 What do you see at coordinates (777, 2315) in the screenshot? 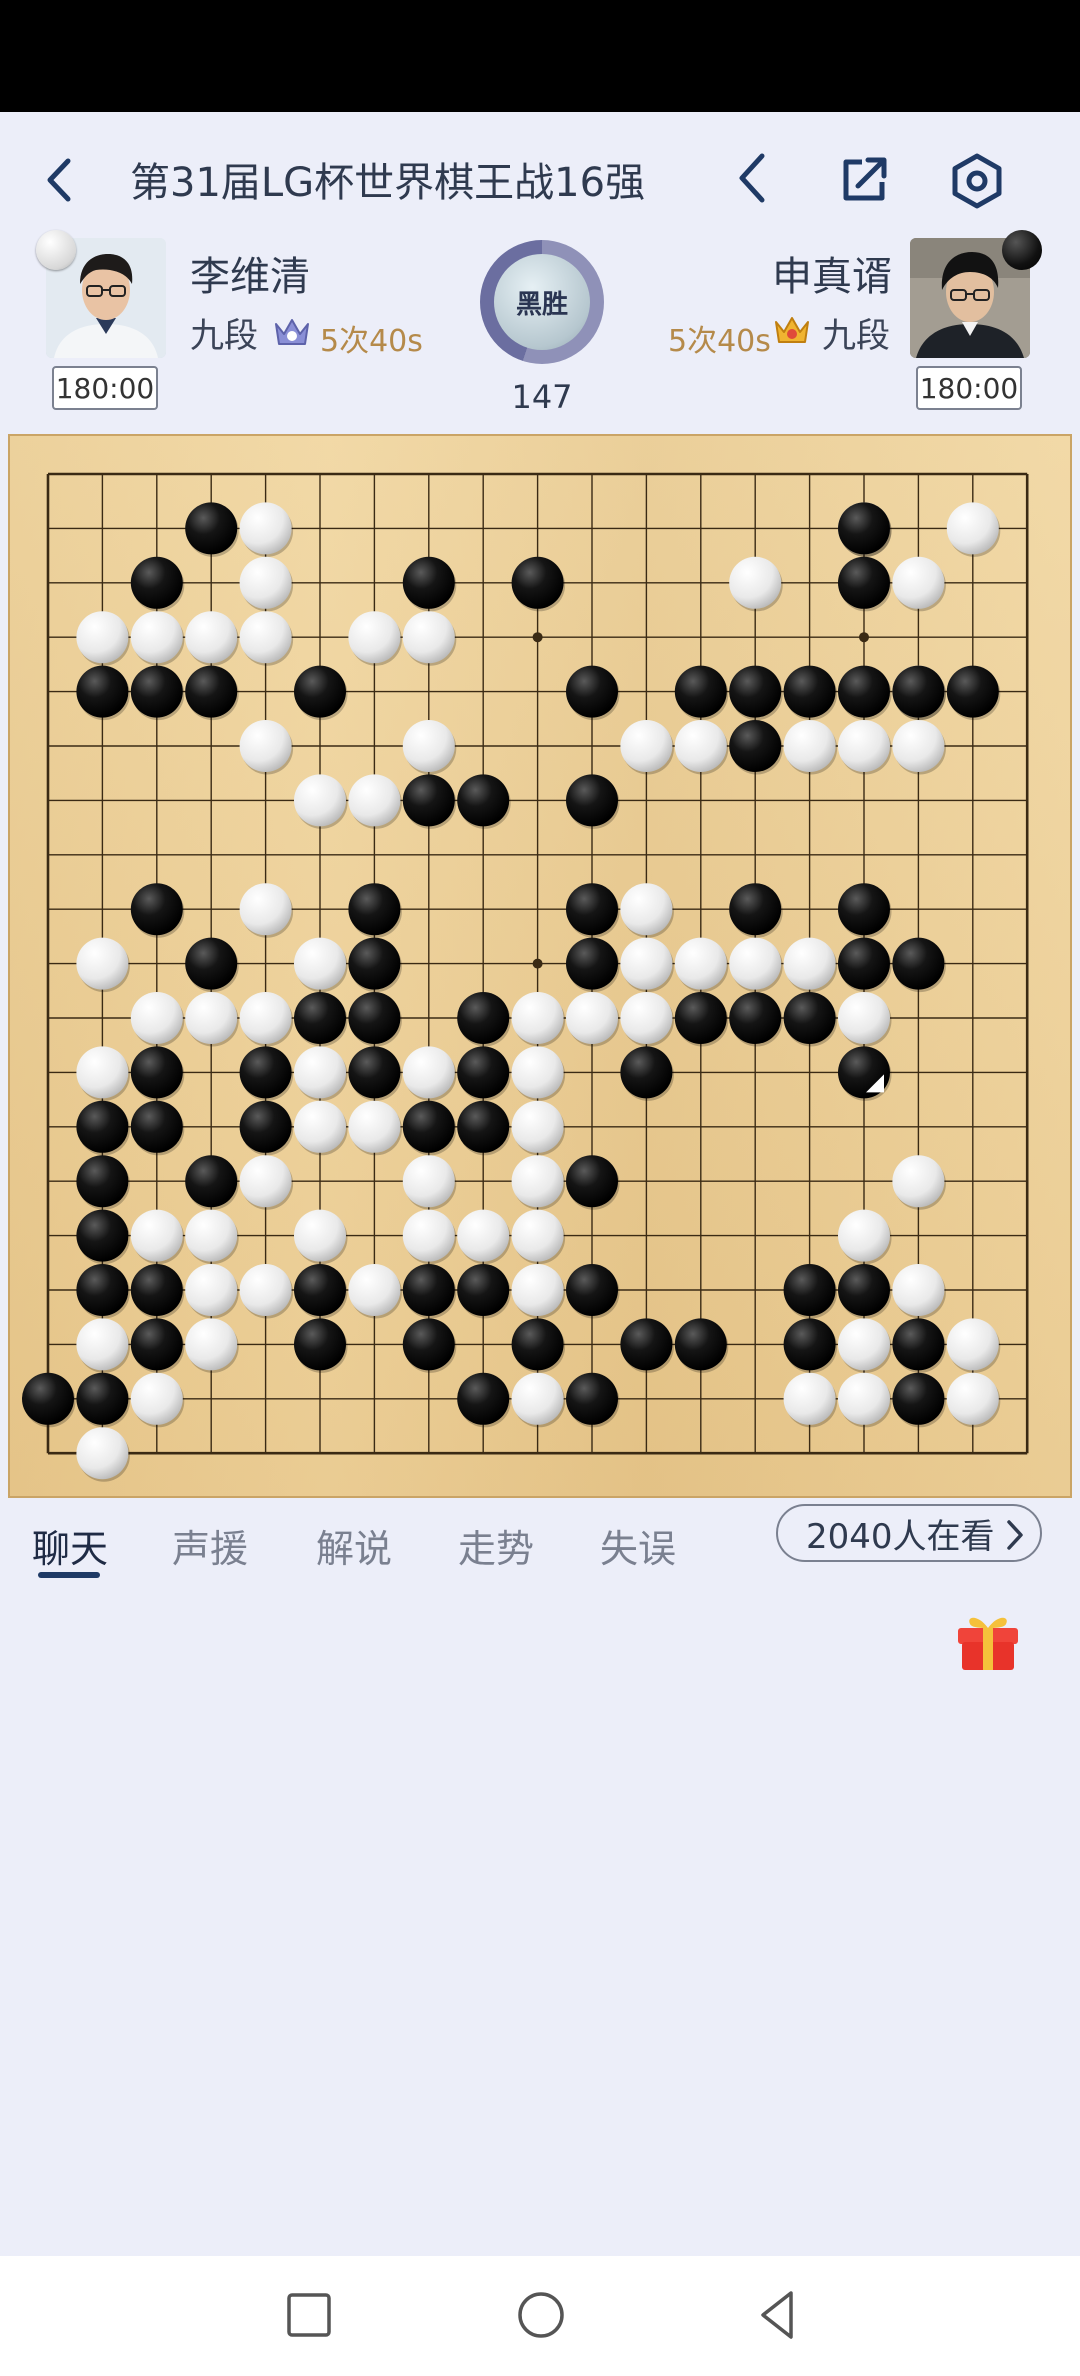
I see `back-nav-button` at bounding box center [777, 2315].